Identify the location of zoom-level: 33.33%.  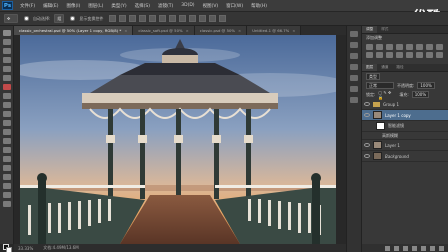
(25, 248).